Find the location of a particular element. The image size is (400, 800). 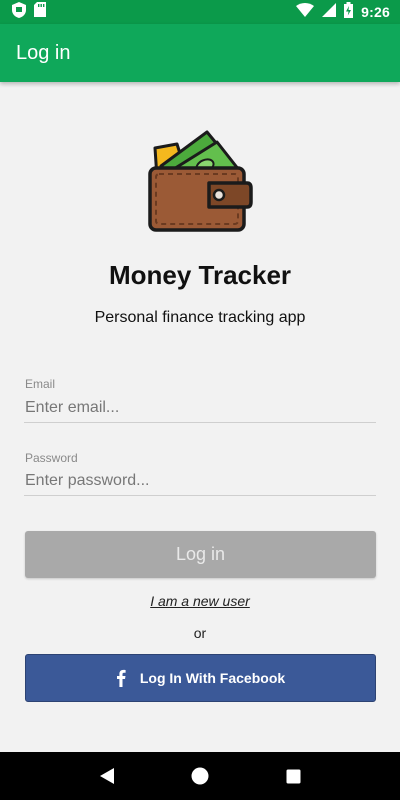

new-user-link: I am a new user is located at coordinates (200, 601).